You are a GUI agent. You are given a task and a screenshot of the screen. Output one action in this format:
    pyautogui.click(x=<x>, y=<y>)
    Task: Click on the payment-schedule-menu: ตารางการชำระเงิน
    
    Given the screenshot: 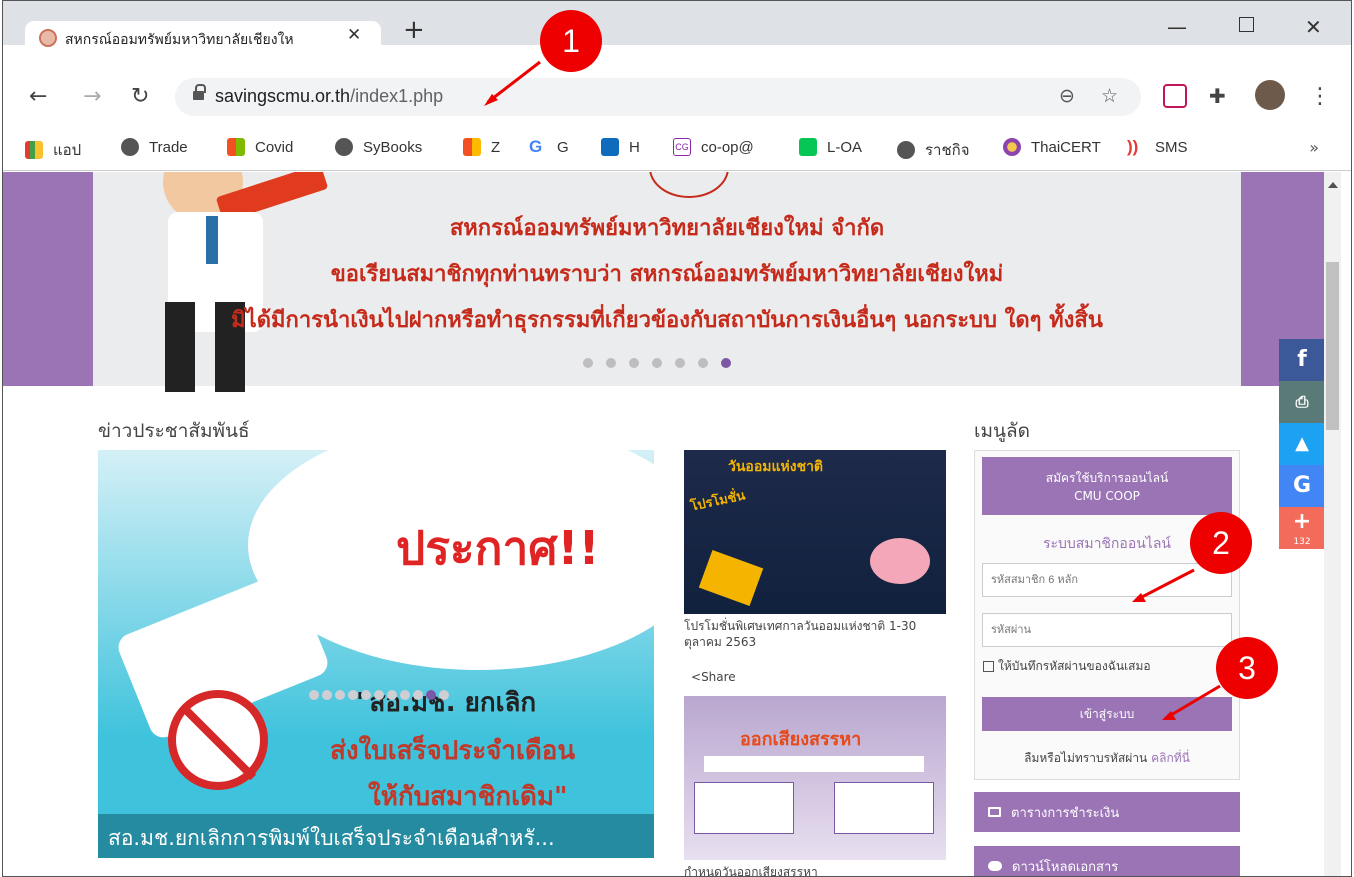 What is the action you would take?
    pyautogui.click(x=1107, y=812)
    